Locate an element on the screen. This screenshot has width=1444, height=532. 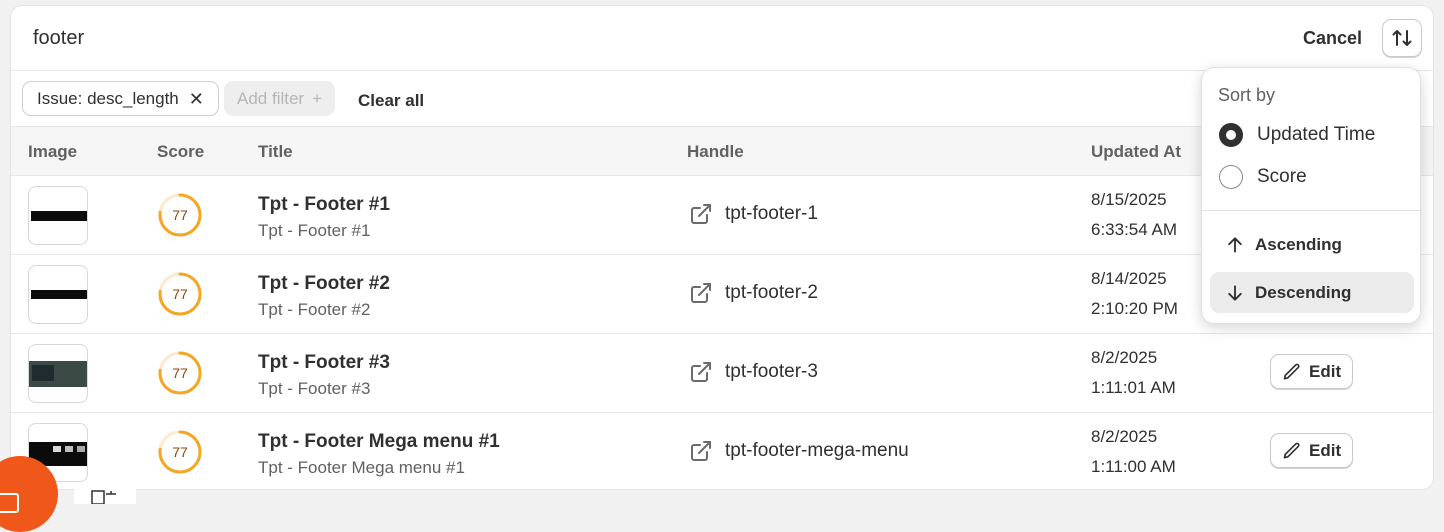
header-handle: Handle is located at coordinates (715, 151).